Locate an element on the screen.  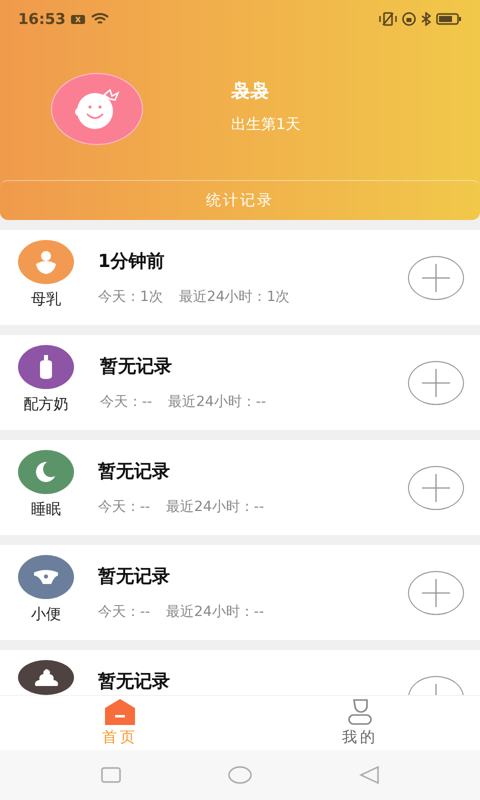
recent-count: 最近24小时：1次 is located at coordinates (234, 297).